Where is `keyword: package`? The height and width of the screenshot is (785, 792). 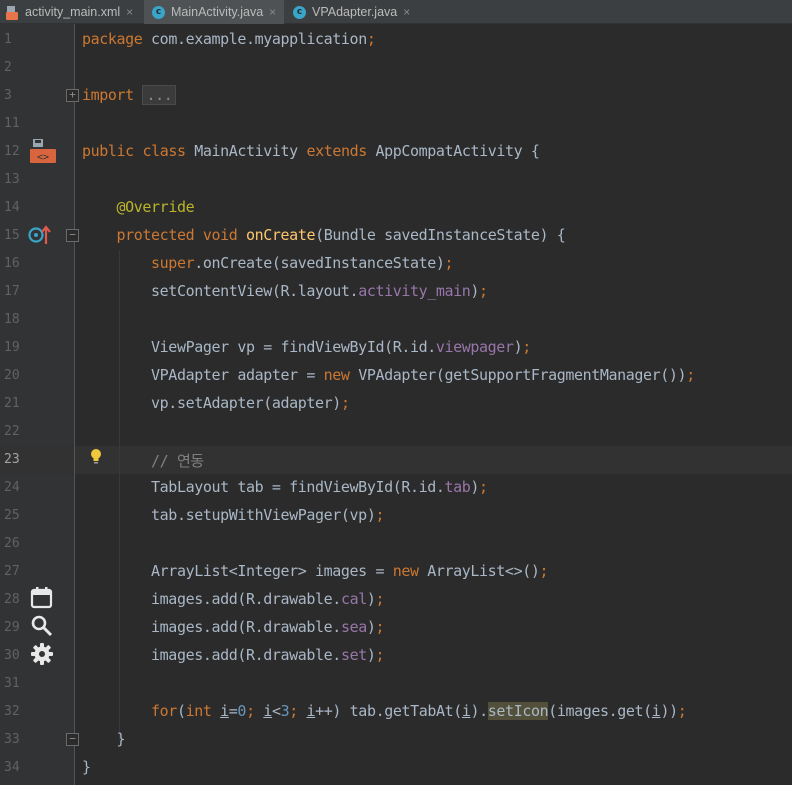 keyword: package is located at coordinates (112, 39).